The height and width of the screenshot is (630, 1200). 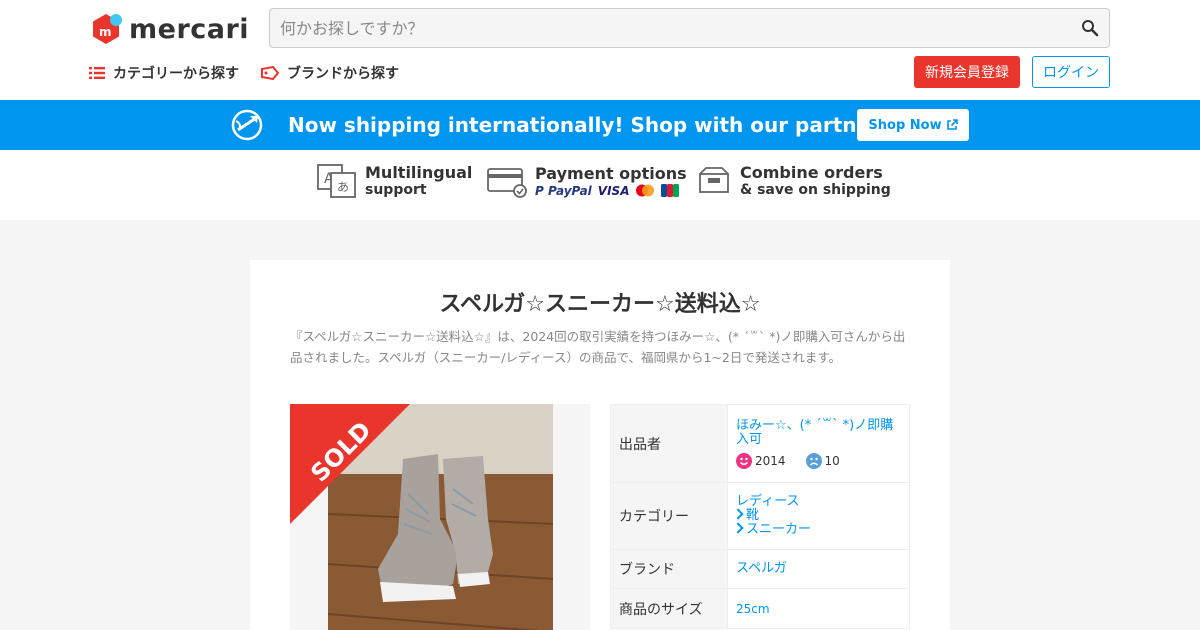 I want to click on size-header: 商品のサイズ, so click(x=669, y=608).